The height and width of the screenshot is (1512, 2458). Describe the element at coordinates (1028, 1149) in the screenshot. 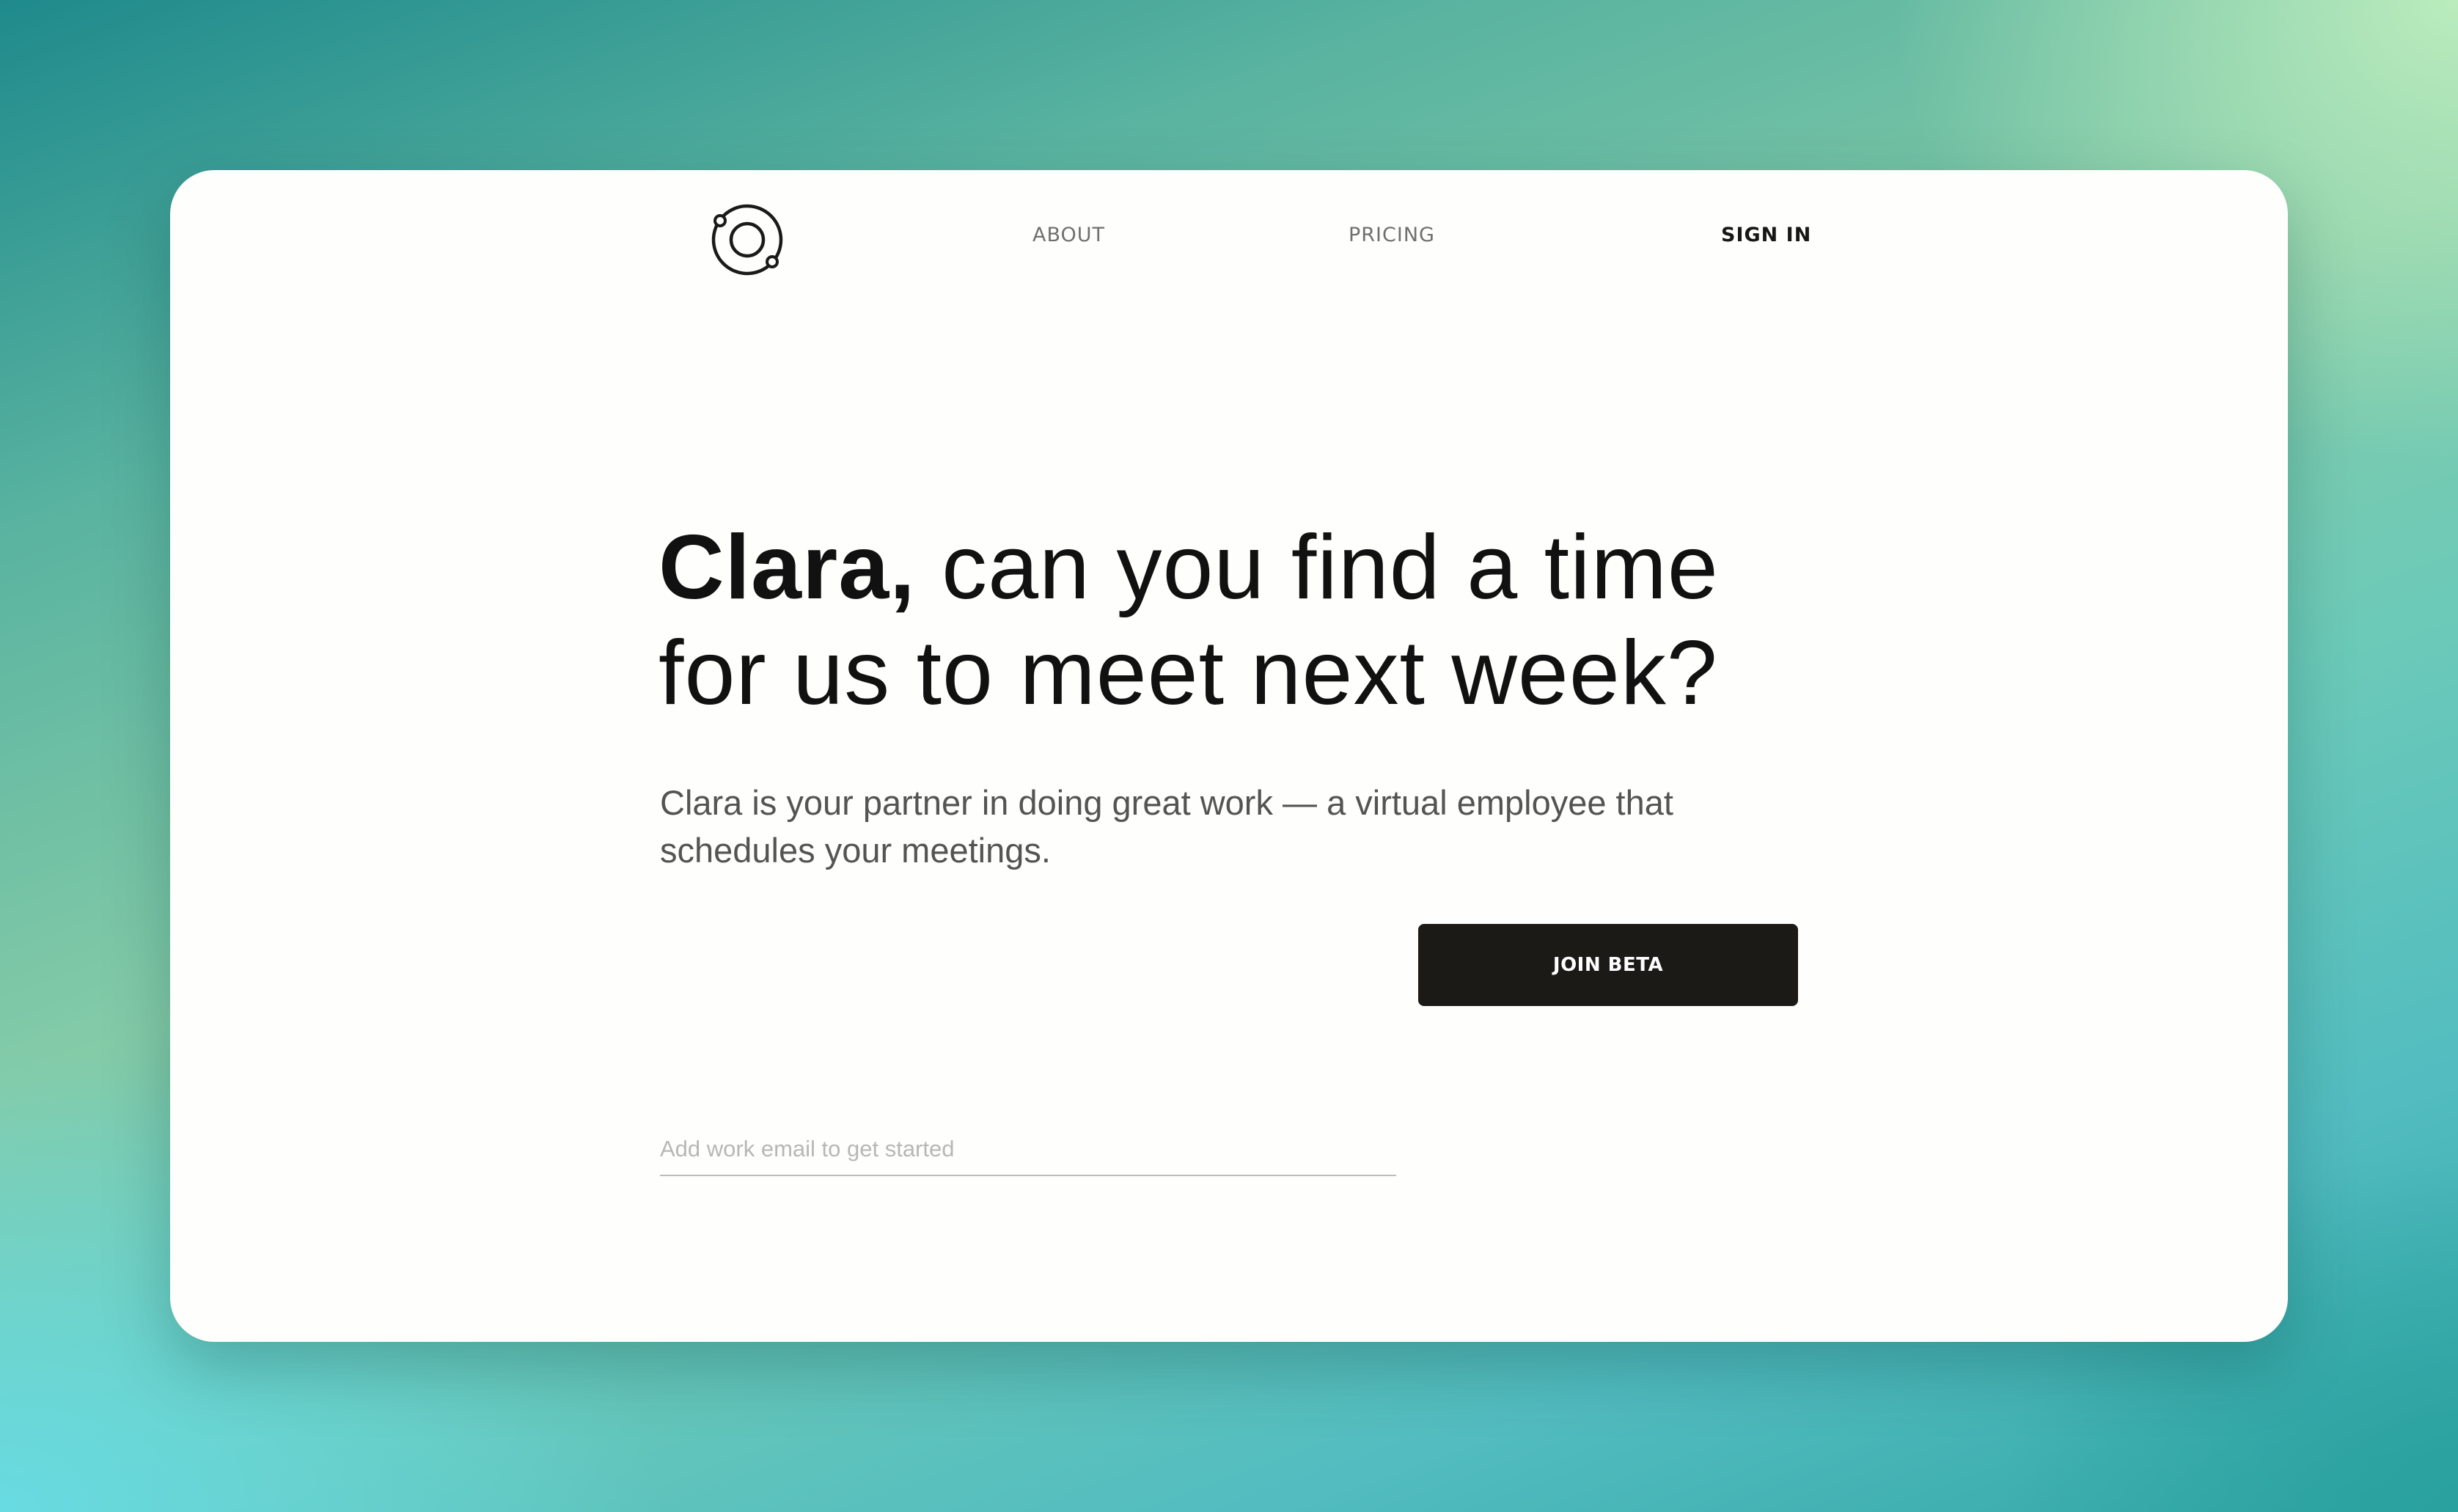

I see `email-input` at that location.